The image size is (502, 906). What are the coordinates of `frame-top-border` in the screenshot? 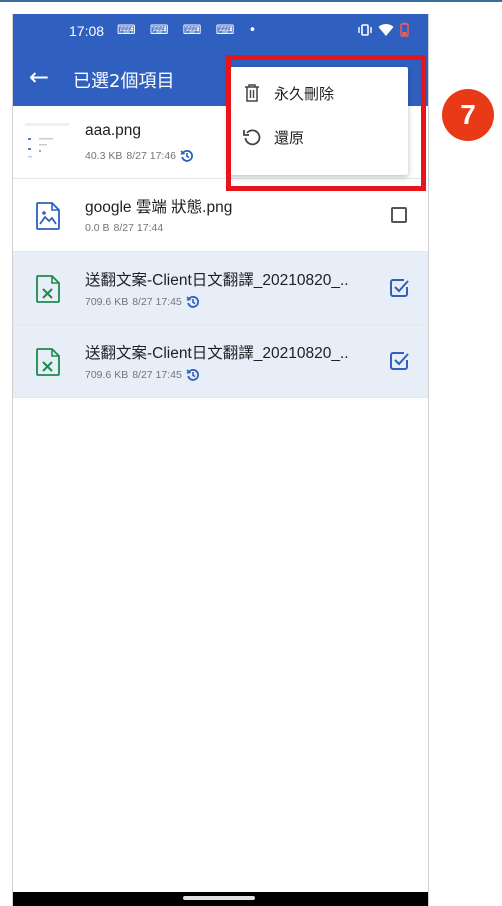 It's located at (251, 1).